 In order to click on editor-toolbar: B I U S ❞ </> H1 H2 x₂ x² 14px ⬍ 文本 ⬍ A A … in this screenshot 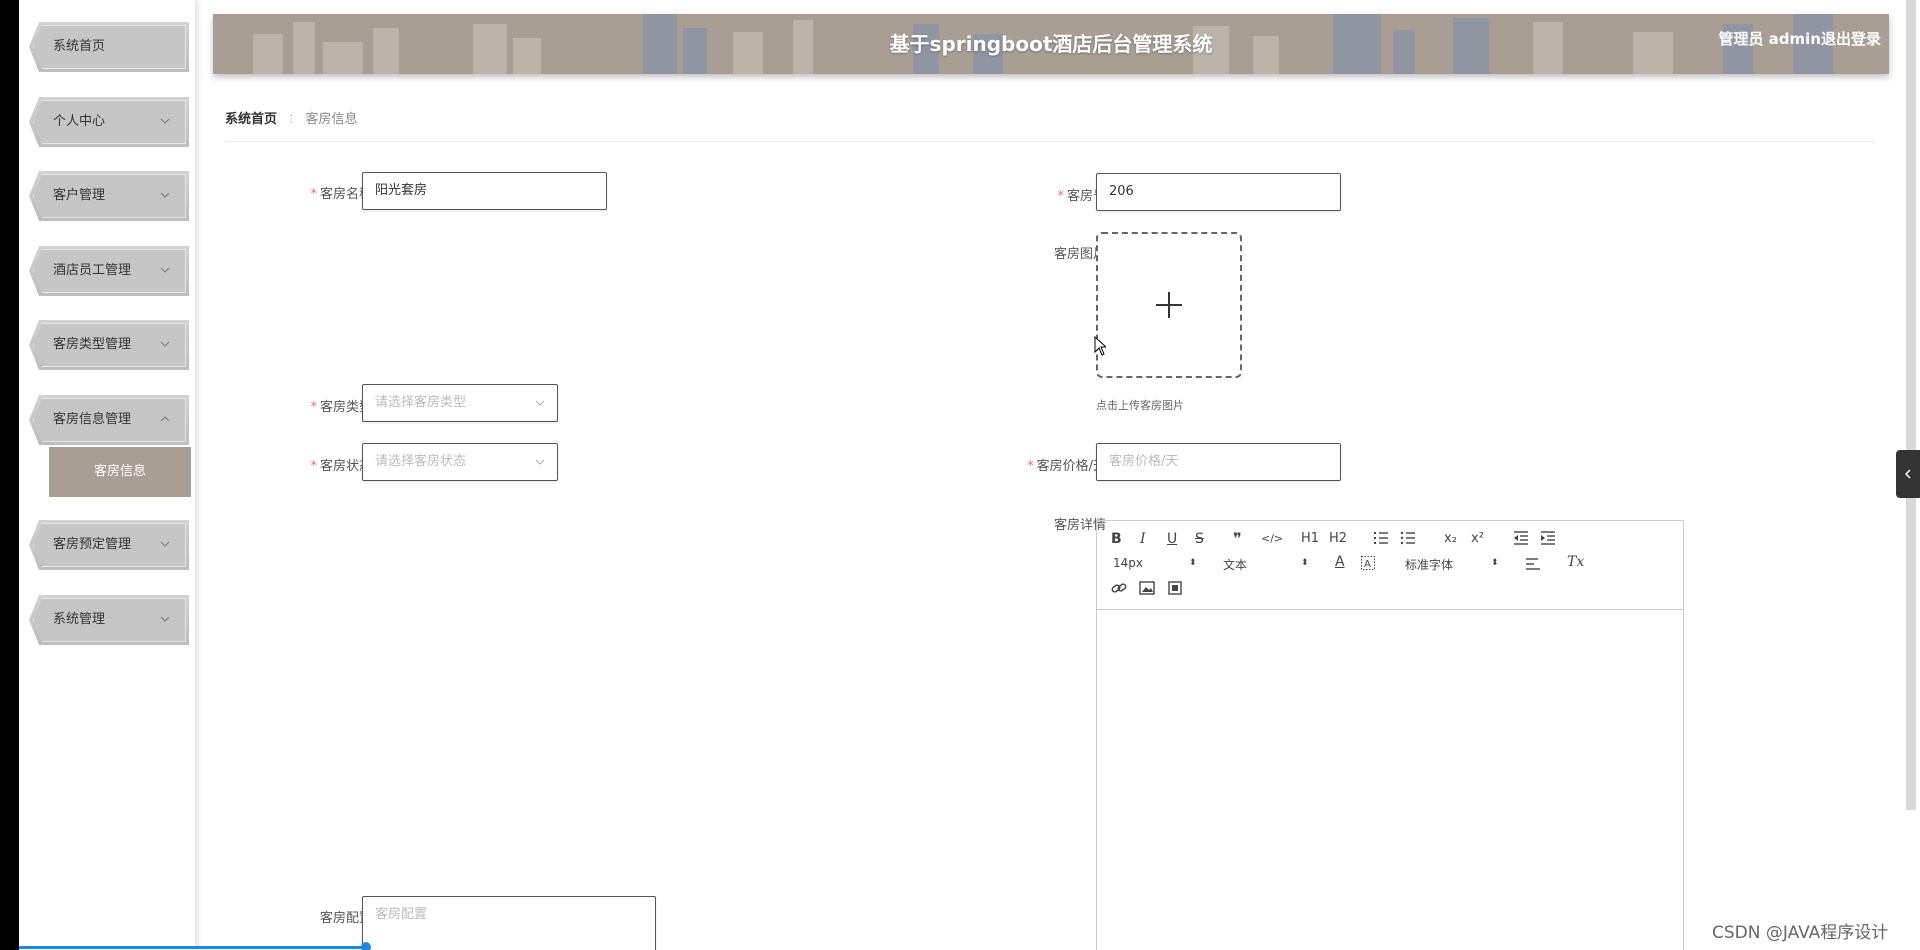, I will do `click(1390, 565)`.